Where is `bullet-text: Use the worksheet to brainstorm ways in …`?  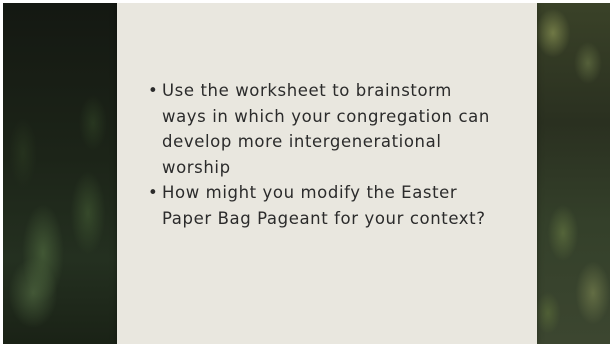
bullet-text: Use the worksheet to brainstorm ways in … is located at coordinates (326, 129).